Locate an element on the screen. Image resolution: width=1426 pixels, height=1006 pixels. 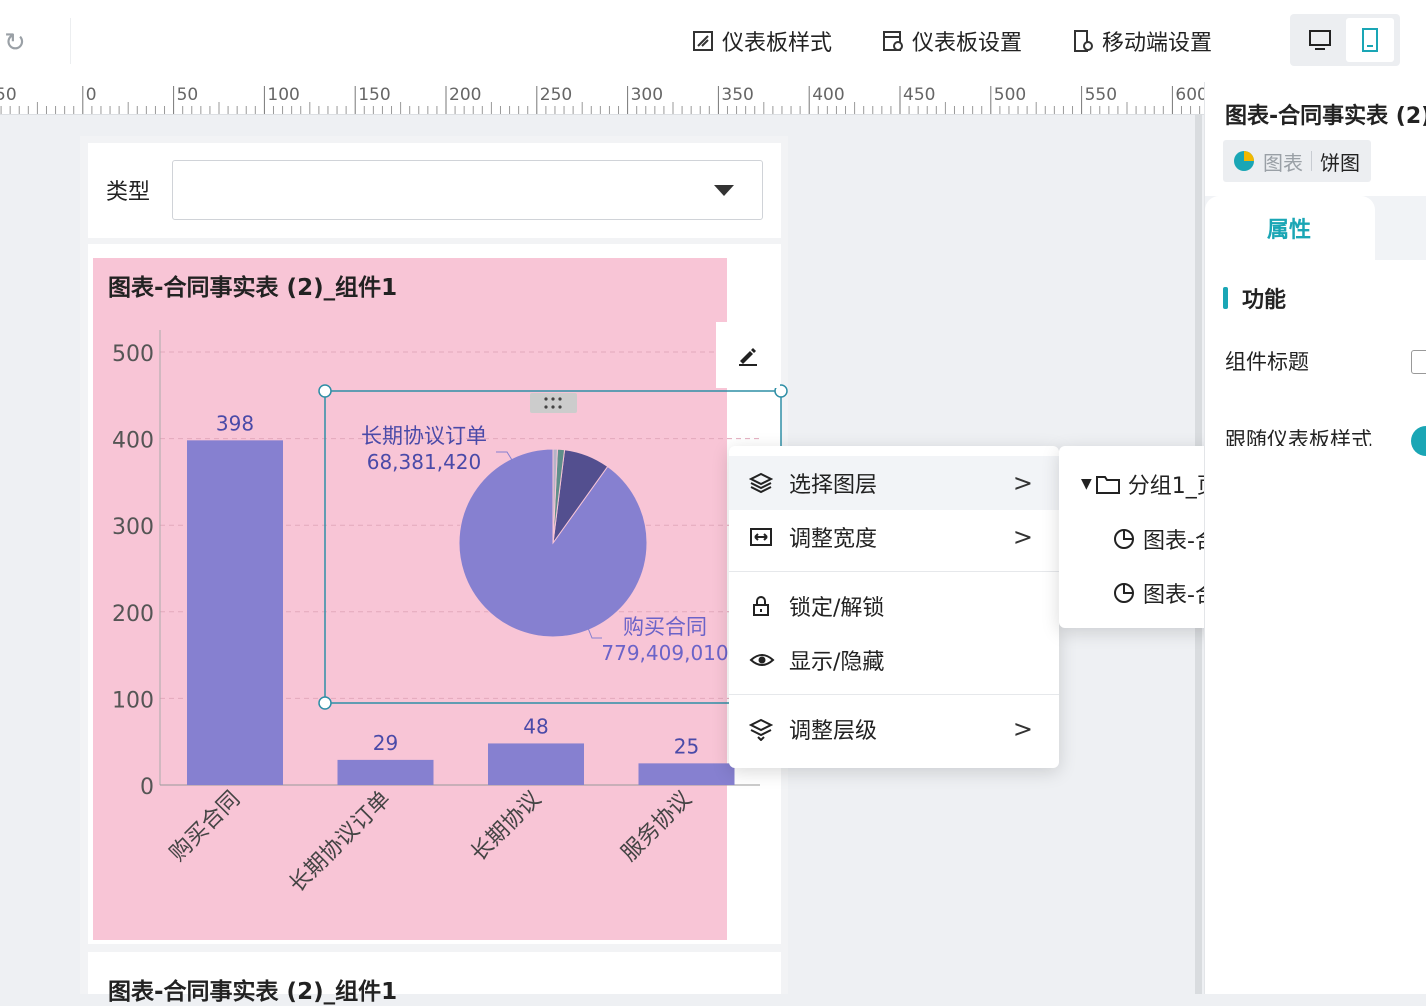
menu-item-label: 调整宽度 is located at coordinates (833, 539).